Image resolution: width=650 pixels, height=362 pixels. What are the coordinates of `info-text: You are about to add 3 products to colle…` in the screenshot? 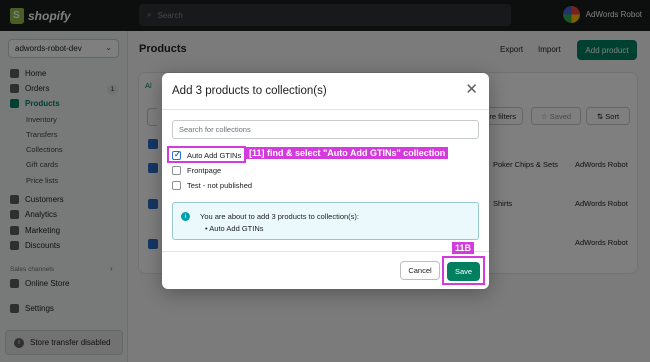 It's located at (279, 216).